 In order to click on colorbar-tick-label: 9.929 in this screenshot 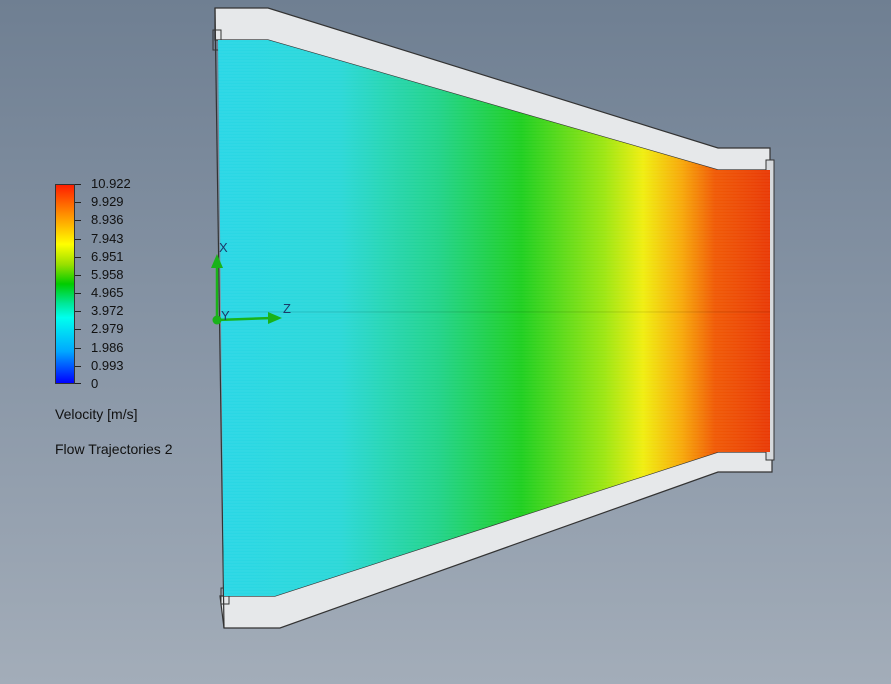, I will do `click(107, 202)`.